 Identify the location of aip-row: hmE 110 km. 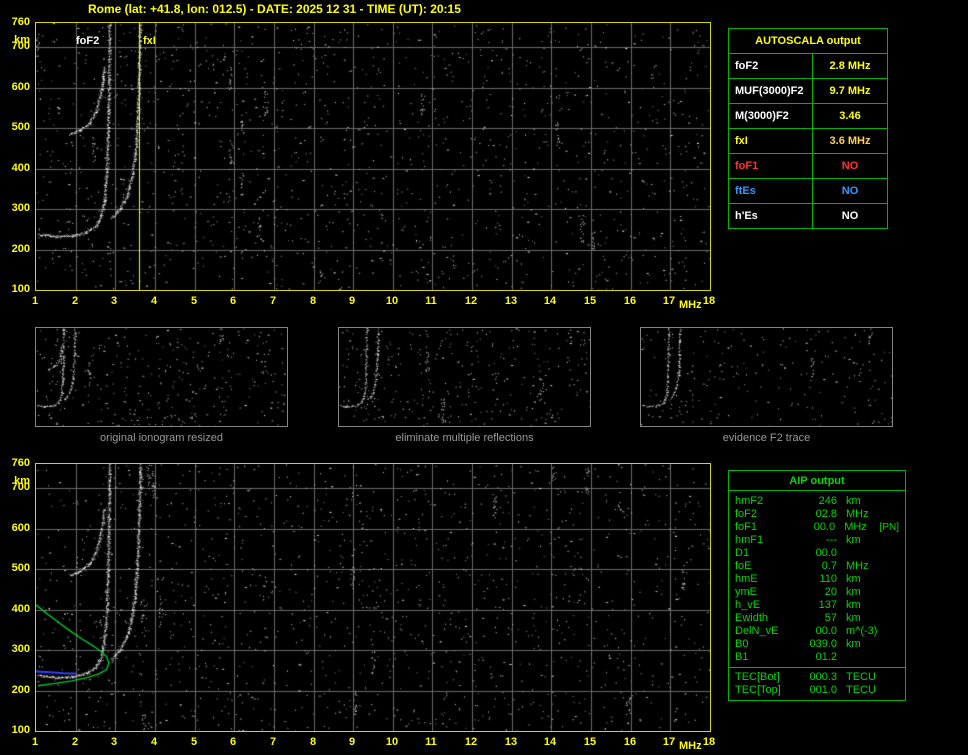
(817, 579).